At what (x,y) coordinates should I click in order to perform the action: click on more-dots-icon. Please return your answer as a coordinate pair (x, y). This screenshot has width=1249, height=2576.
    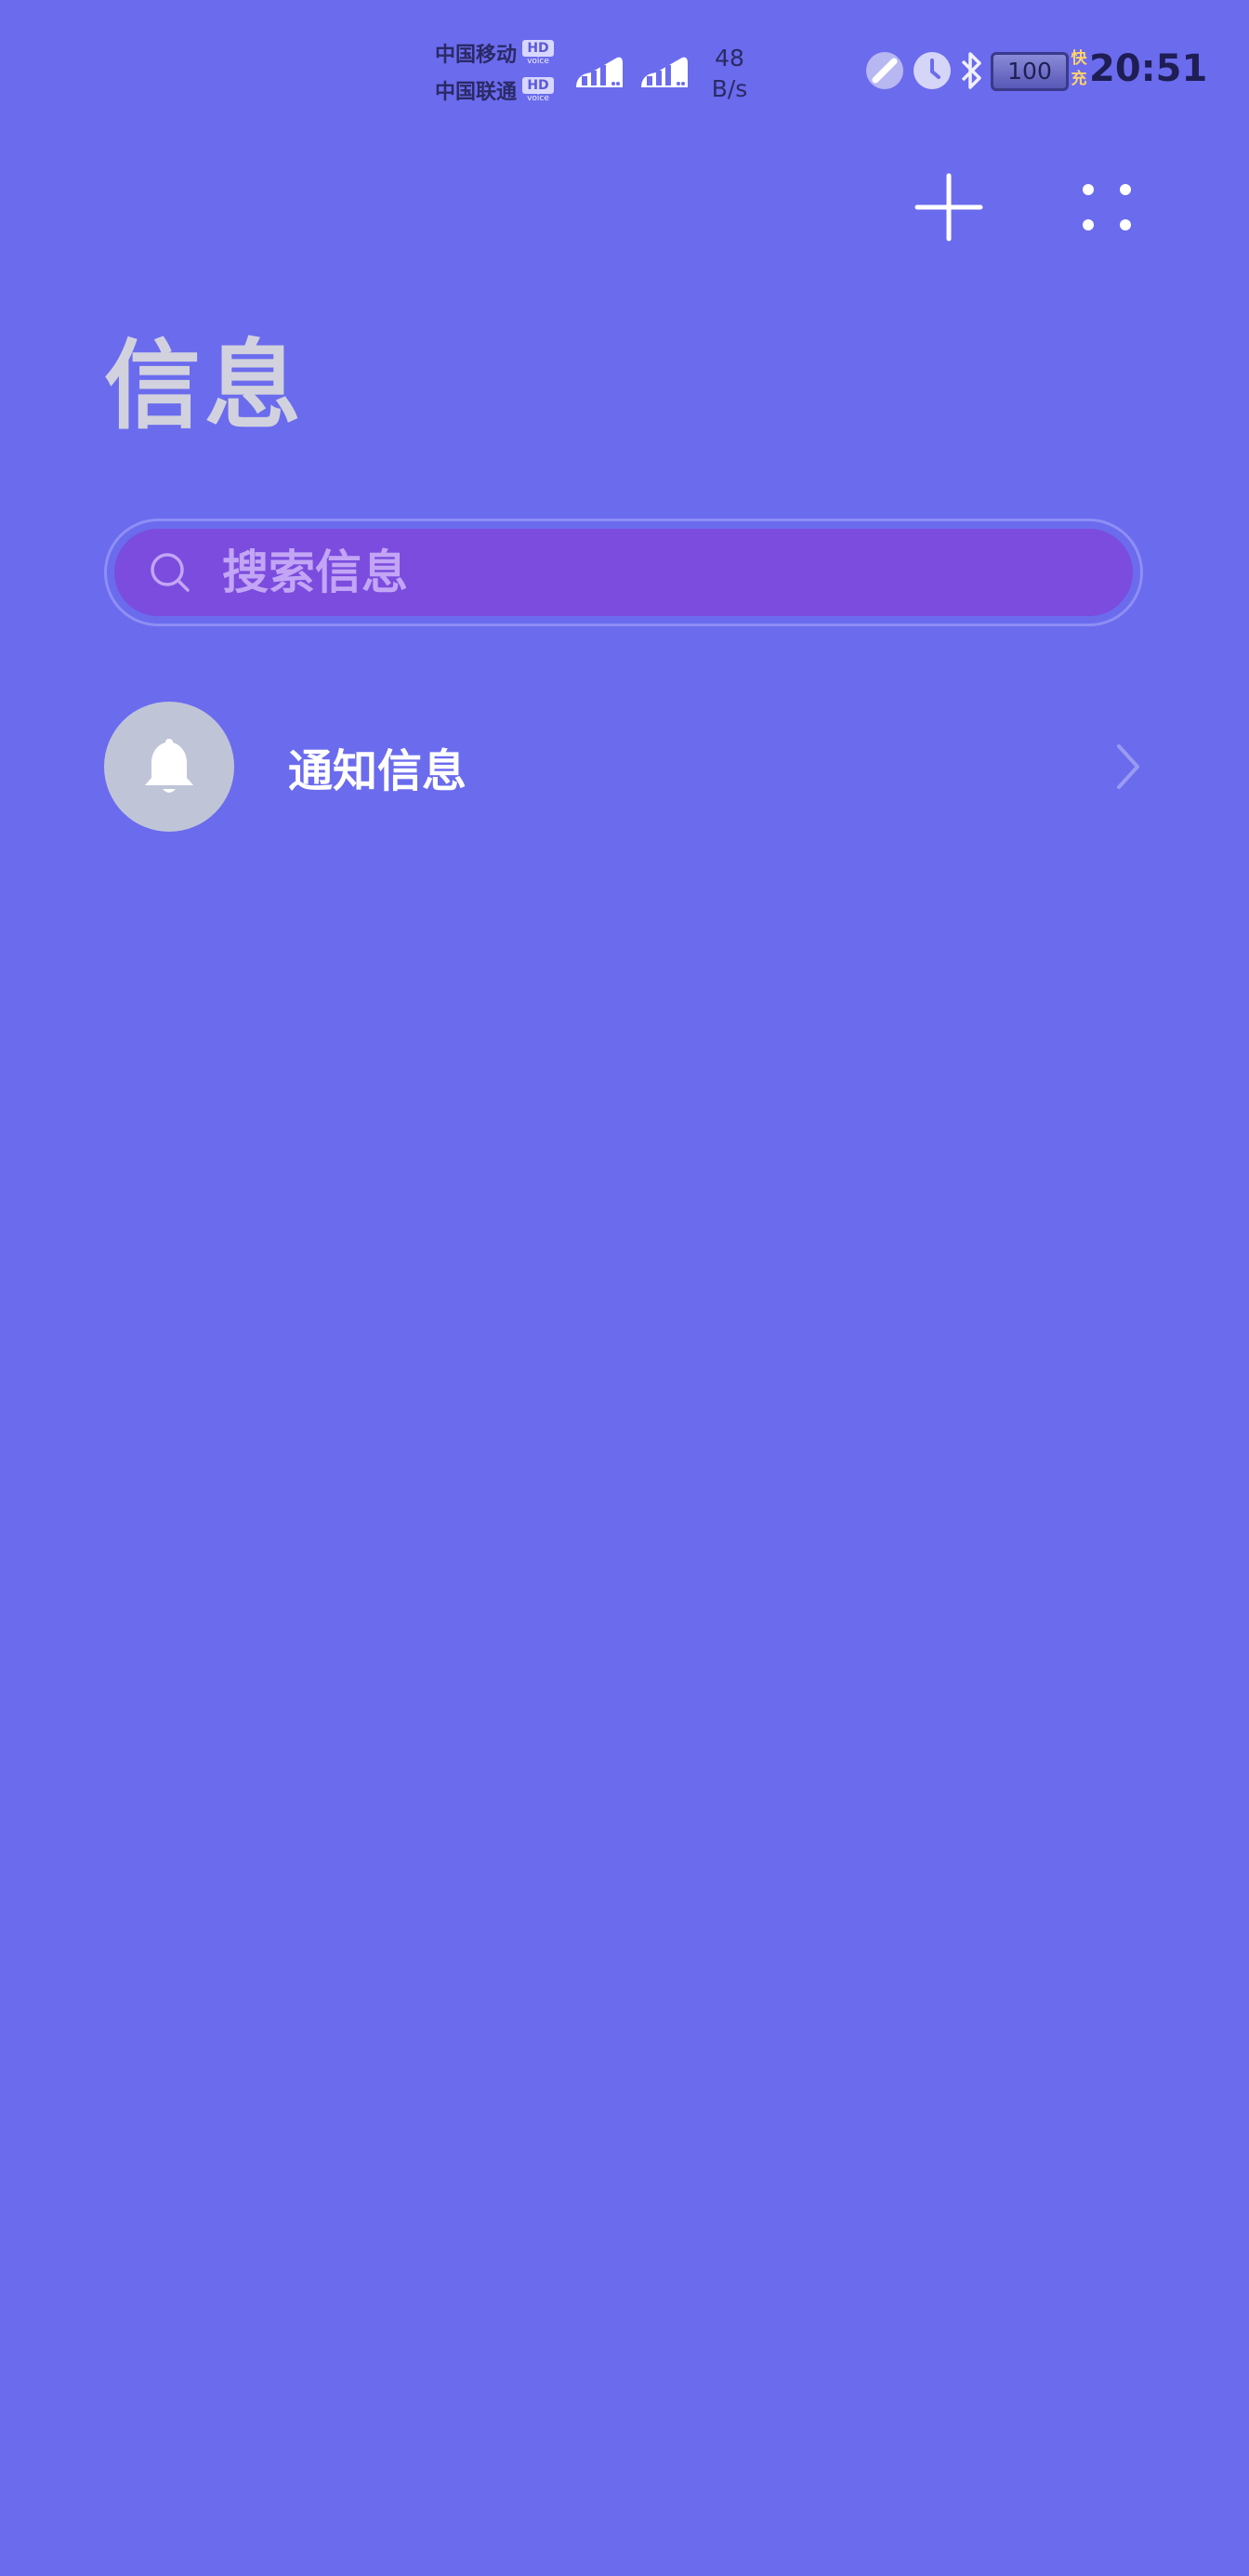
    Looking at the image, I should click on (1107, 207).